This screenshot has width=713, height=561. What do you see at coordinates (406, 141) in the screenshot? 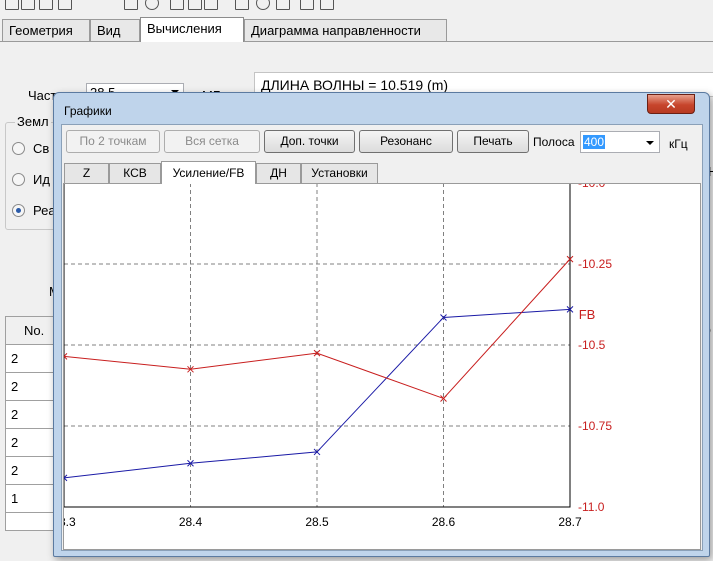
I see `resonance-button: Резонанс` at bounding box center [406, 141].